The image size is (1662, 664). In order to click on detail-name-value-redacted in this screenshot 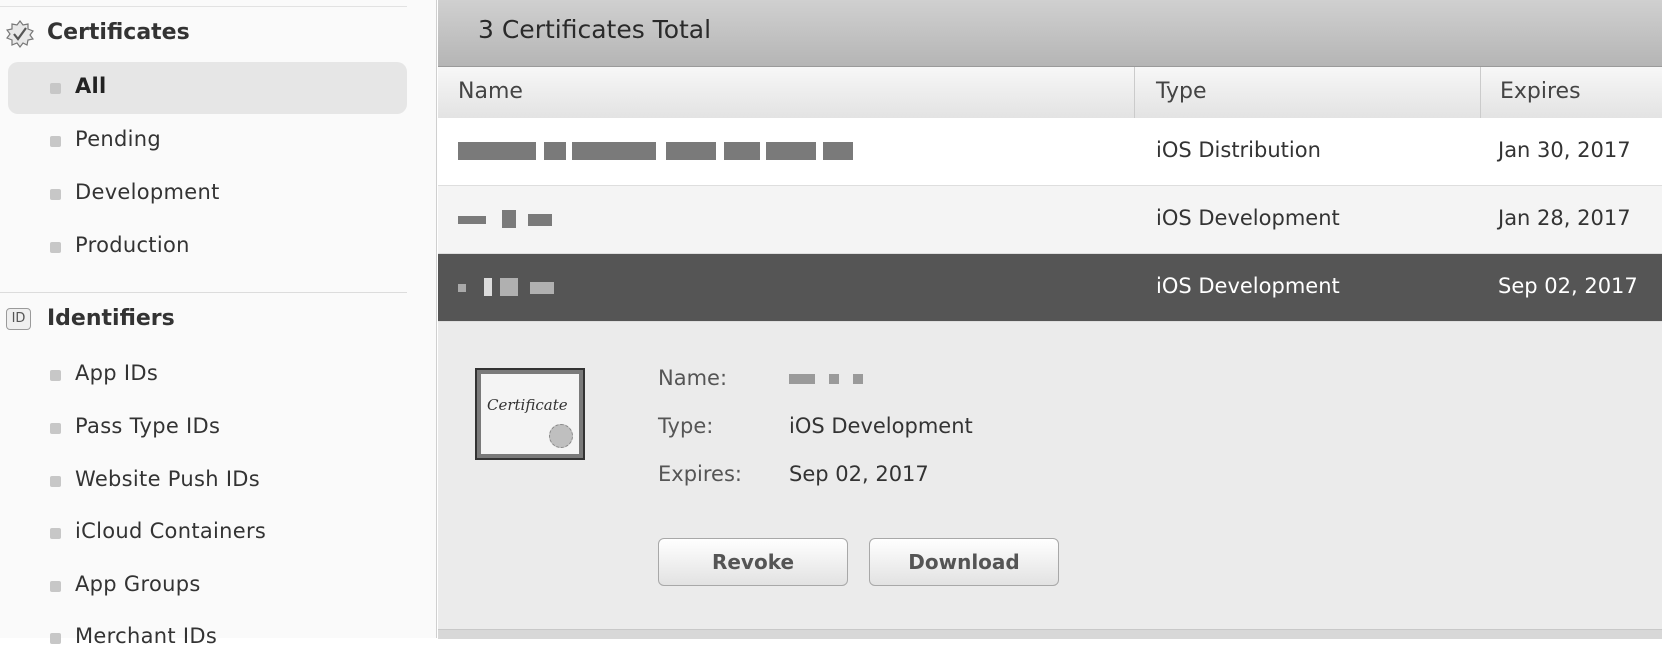, I will do `click(829, 380)`.